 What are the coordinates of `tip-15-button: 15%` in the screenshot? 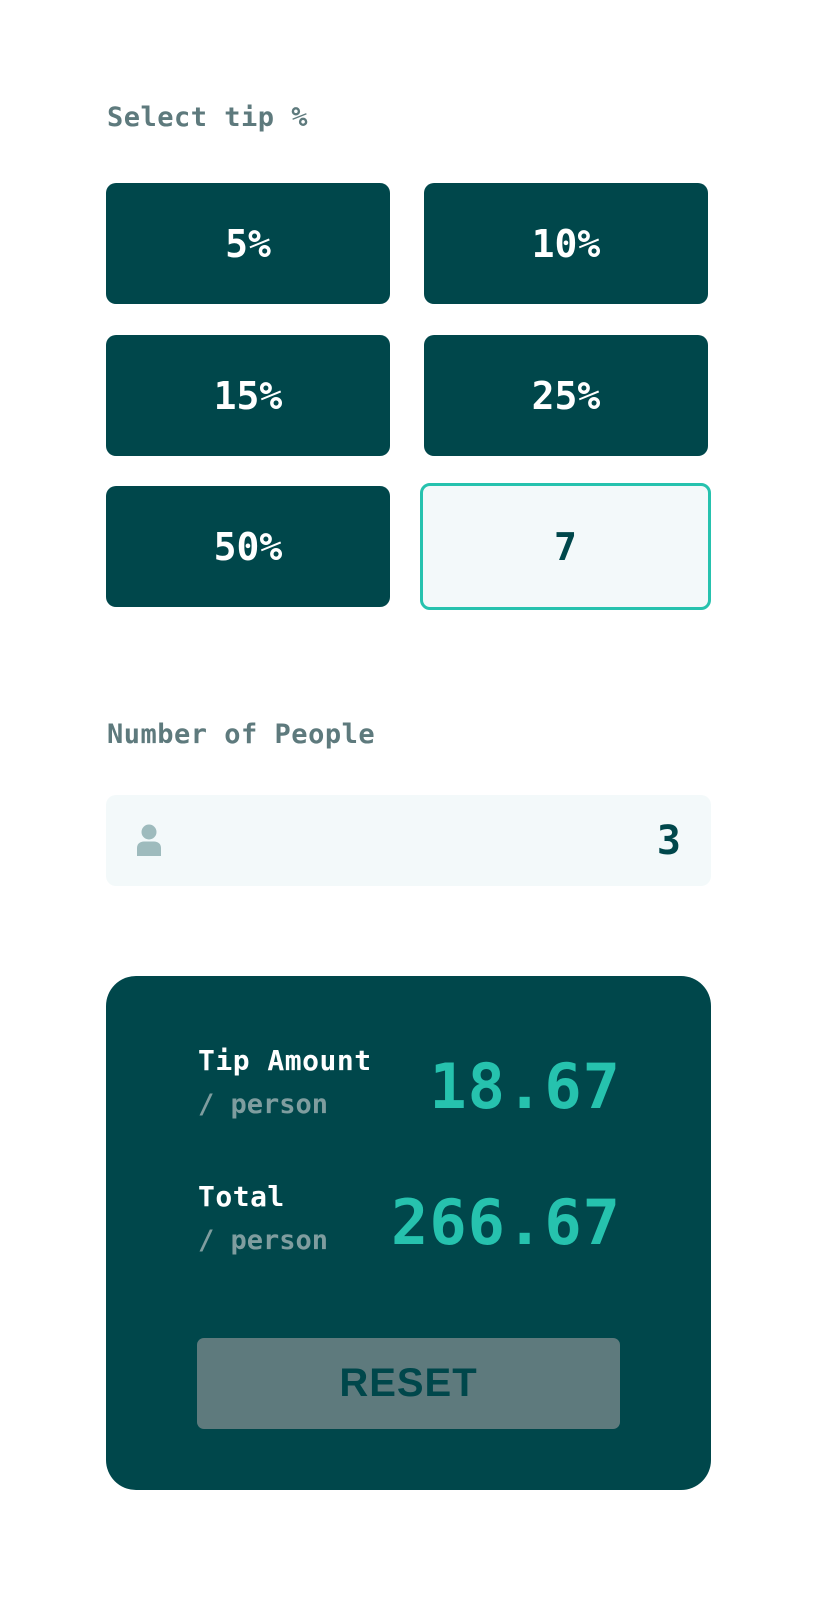 It's located at (248, 395).